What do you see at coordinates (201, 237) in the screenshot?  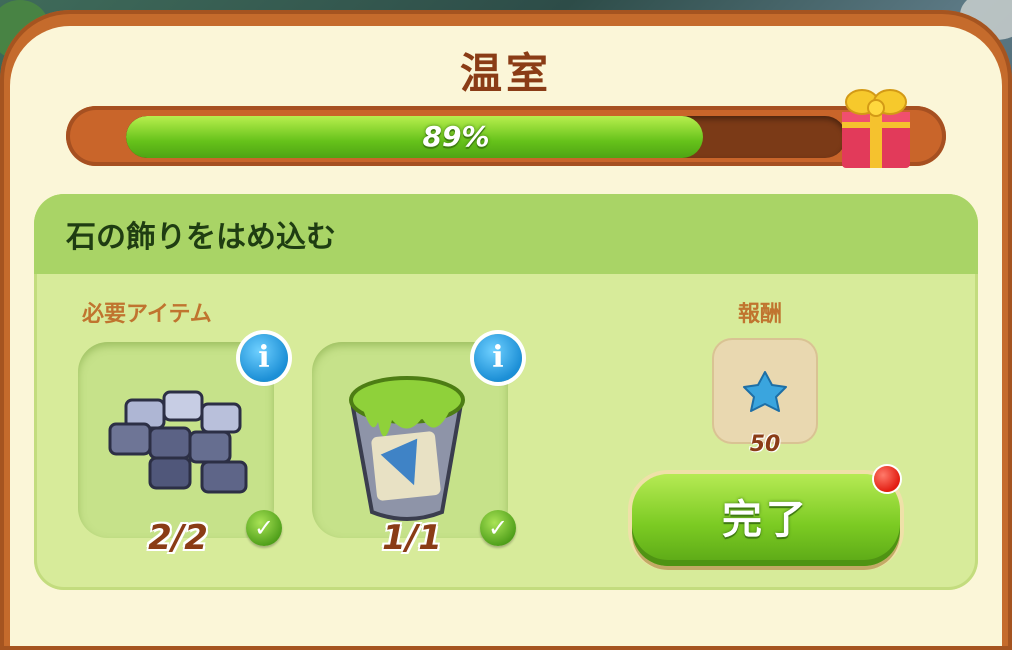 I see `task-title: 石の飾りをはめ込む` at bounding box center [201, 237].